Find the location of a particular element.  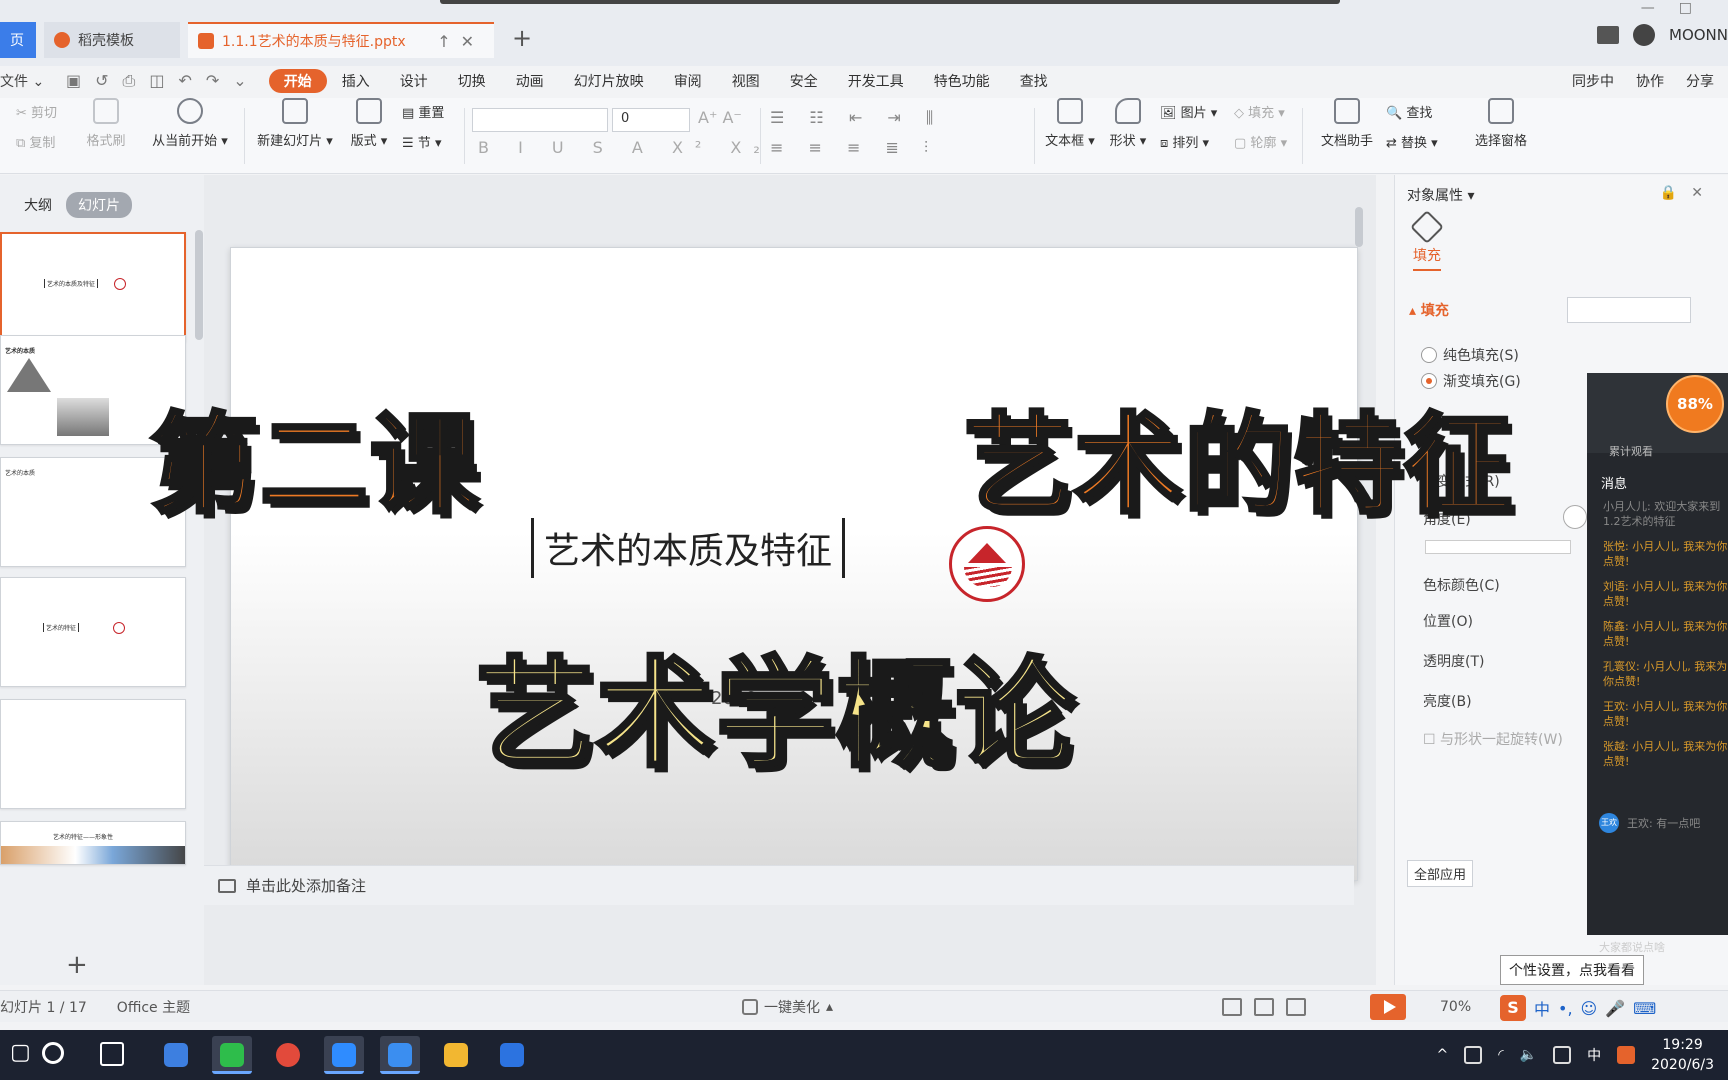

angle-knob is located at coordinates (1575, 517).